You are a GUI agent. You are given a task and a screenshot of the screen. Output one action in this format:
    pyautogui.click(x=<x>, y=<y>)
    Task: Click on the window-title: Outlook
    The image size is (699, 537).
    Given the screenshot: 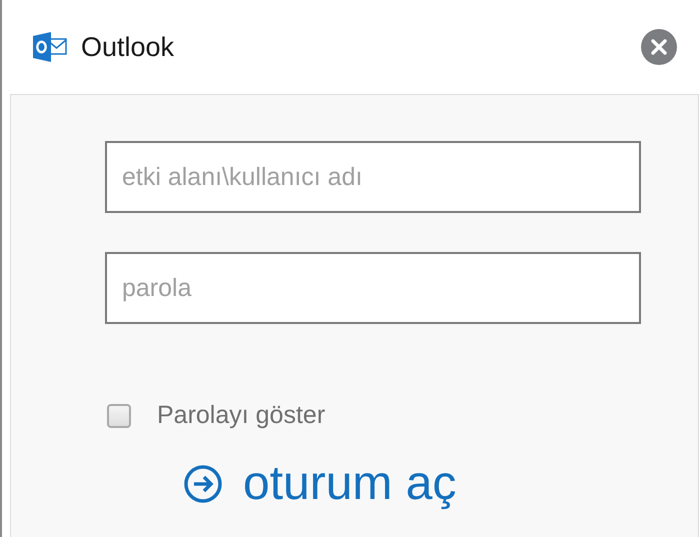 What is the action you would take?
    pyautogui.click(x=128, y=47)
    